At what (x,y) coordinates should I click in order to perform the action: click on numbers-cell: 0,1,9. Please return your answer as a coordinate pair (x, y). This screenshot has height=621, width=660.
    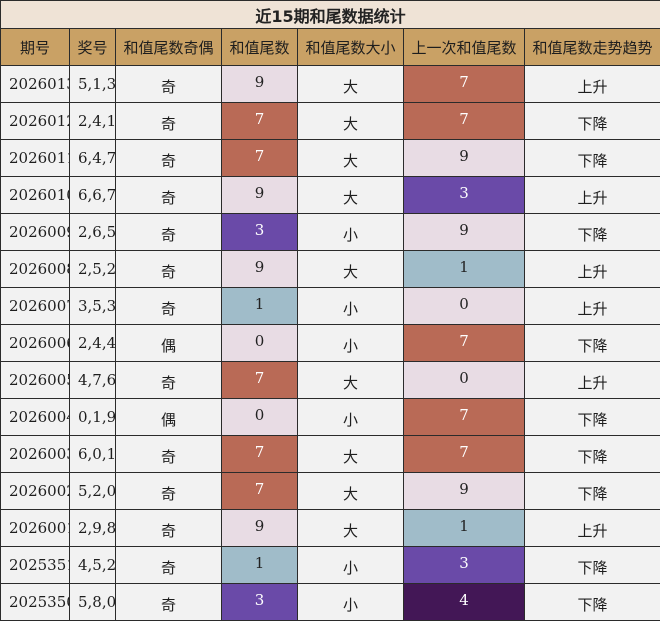
    Looking at the image, I should click on (93, 417).